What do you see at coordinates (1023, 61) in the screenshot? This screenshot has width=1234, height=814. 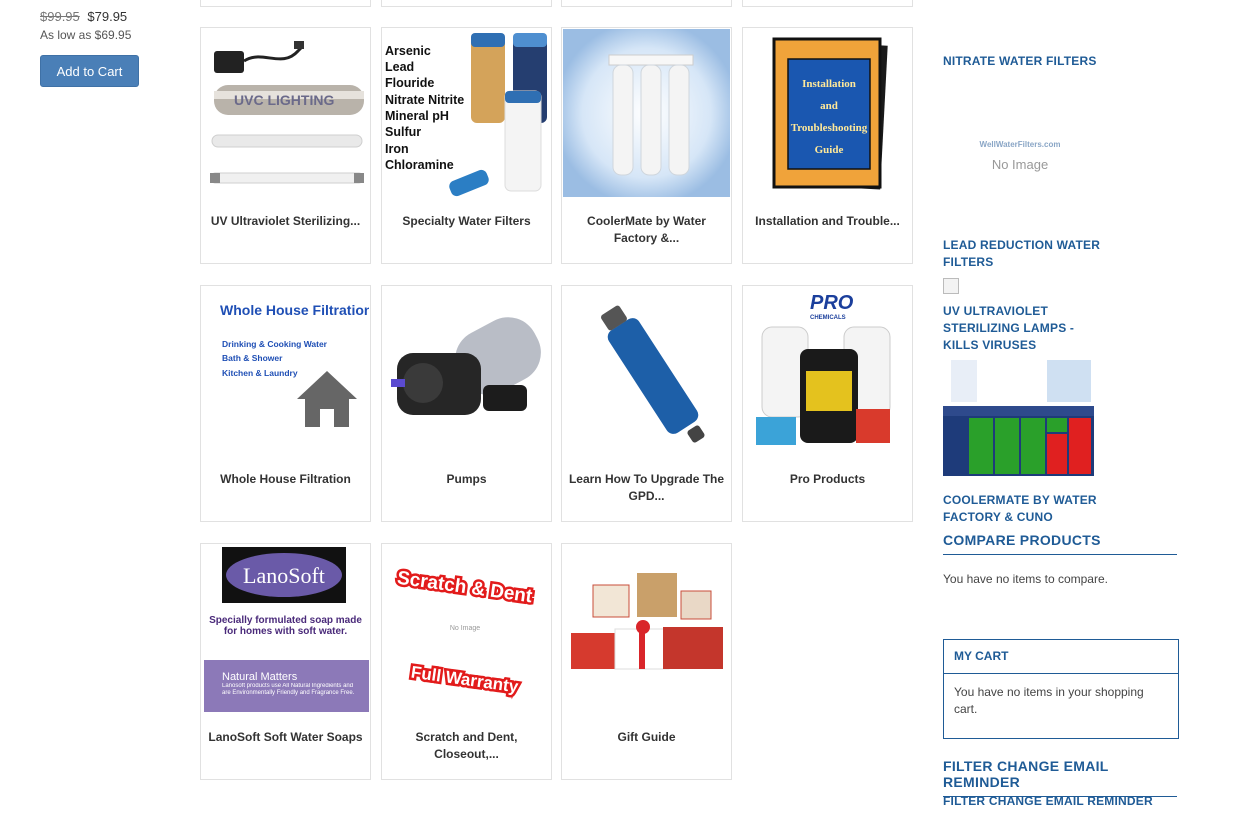 I see `sidebar-link-nitrate: NITRATE WATER FILTERS` at bounding box center [1023, 61].